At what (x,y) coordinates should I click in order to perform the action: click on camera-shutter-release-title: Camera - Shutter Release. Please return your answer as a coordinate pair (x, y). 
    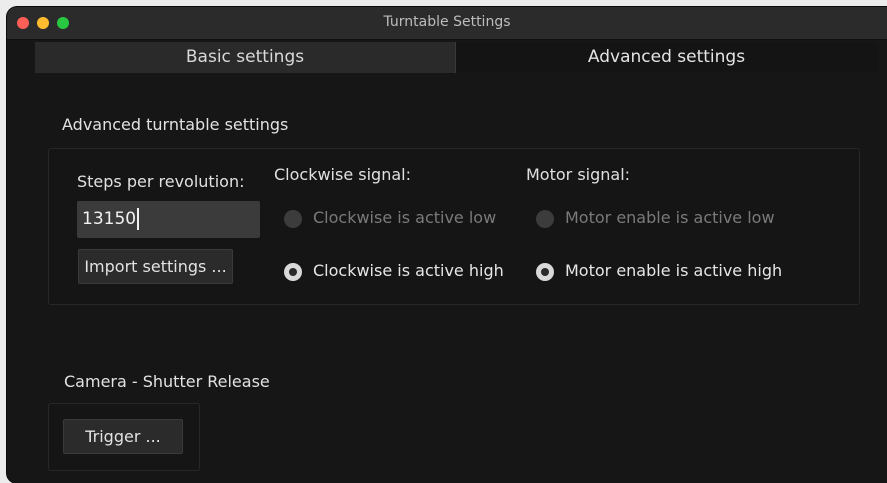
    Looking at the image, I should click on (167, 381).